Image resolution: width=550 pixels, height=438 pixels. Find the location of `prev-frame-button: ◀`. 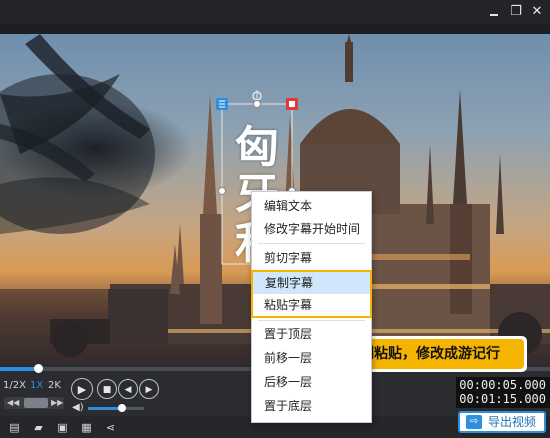

prev-frame-button: ◀ is located at coordinates (128, 389).